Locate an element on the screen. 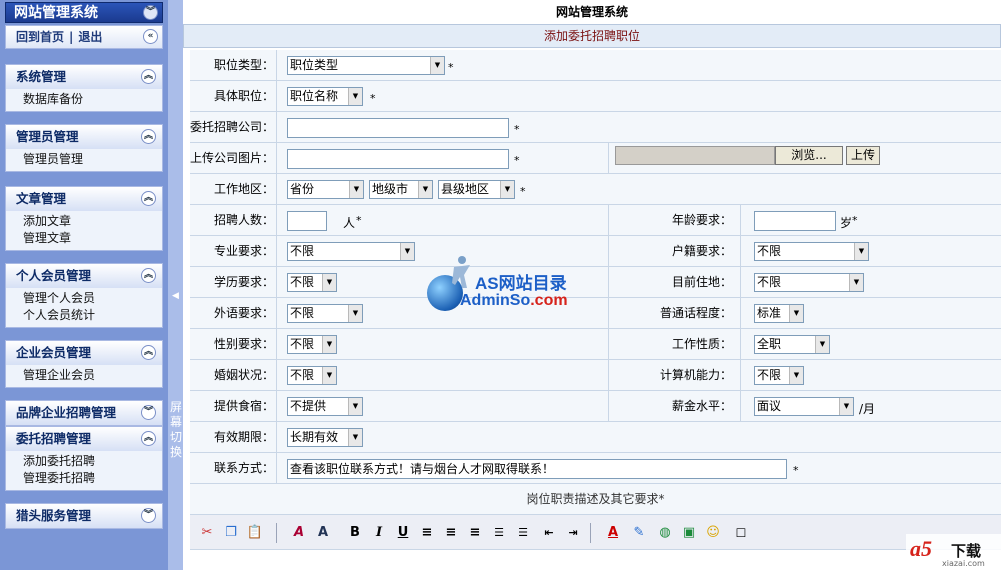 The height and width of the screenshot is (570, 1001). sidebar-item-manage-article: 管理文章 is located at coordinates (92, 238).